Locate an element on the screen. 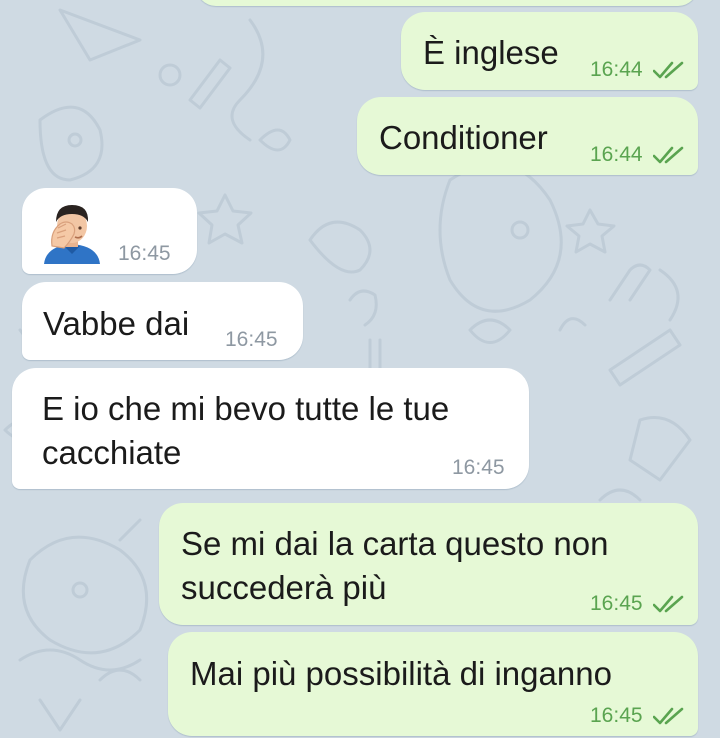  previous-message-bubble-edge is located at coordinates (447, 3).